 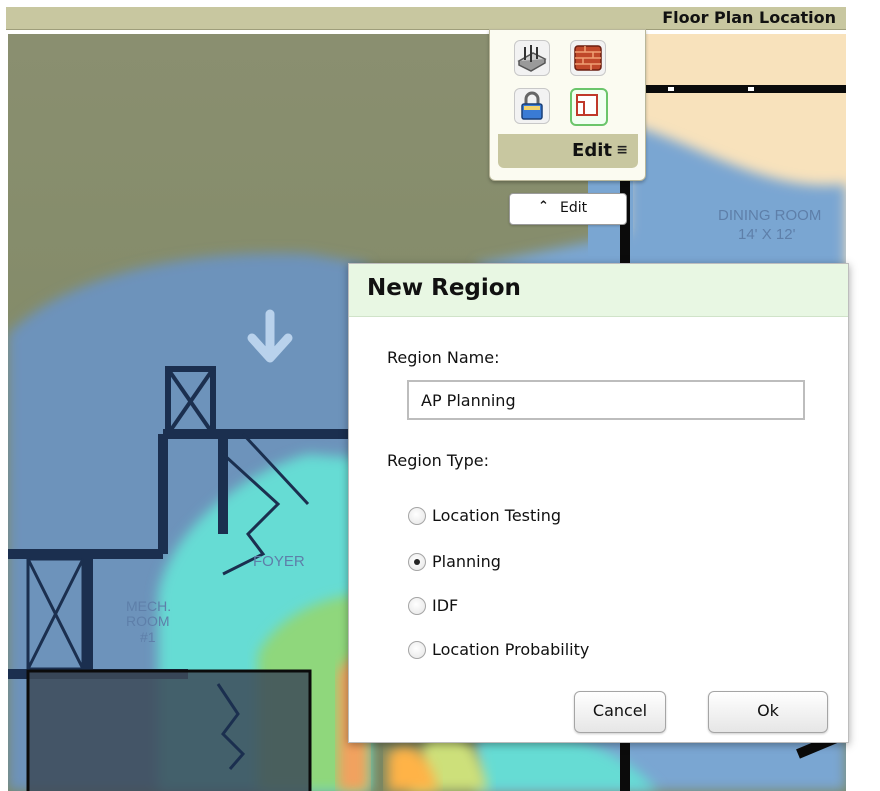 I want to click on cancel-button: Cancel, so click(x=620, y=712).